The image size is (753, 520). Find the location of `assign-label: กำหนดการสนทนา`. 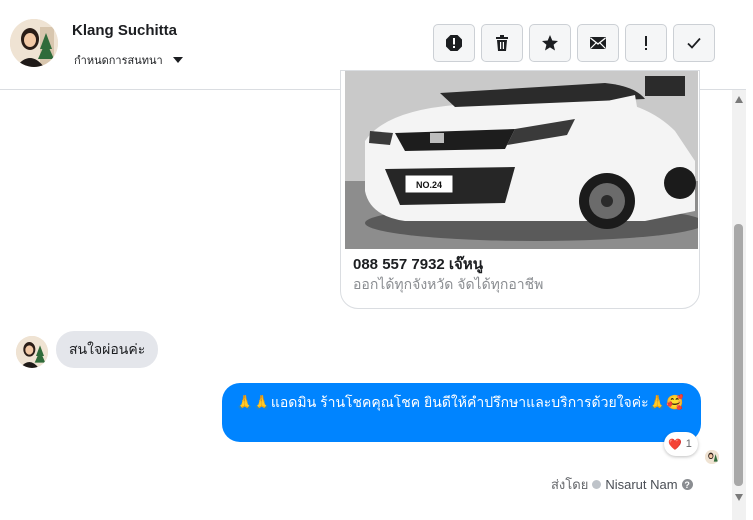

assign-label: กำหนดการสนทนา is located at coordinates (118, 61).